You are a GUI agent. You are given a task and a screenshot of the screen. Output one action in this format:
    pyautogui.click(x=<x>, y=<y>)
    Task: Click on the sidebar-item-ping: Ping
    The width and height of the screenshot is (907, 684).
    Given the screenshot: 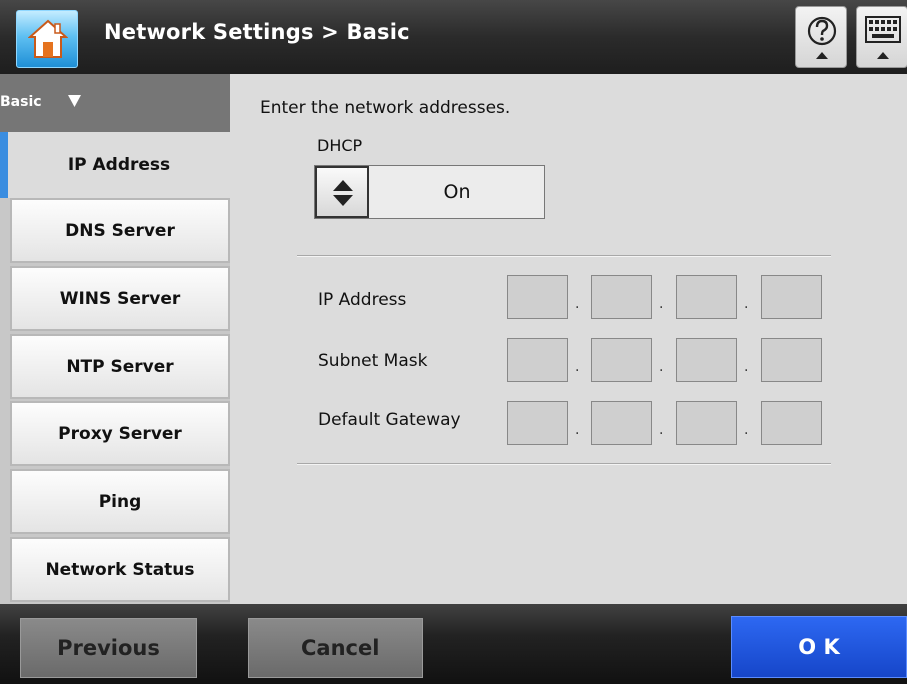 What is the action you would take?
    pyautogui.click(x=120, y=501)
    